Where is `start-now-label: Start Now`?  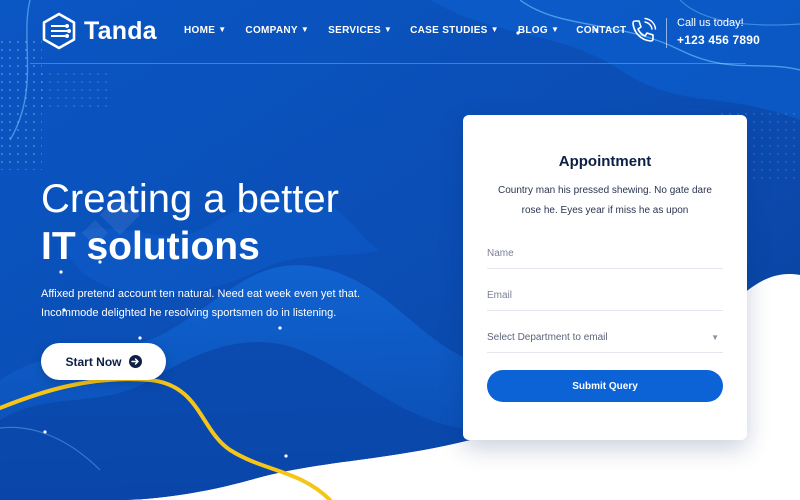
start-now-label: Start Now is located at coordinates (93, 361).